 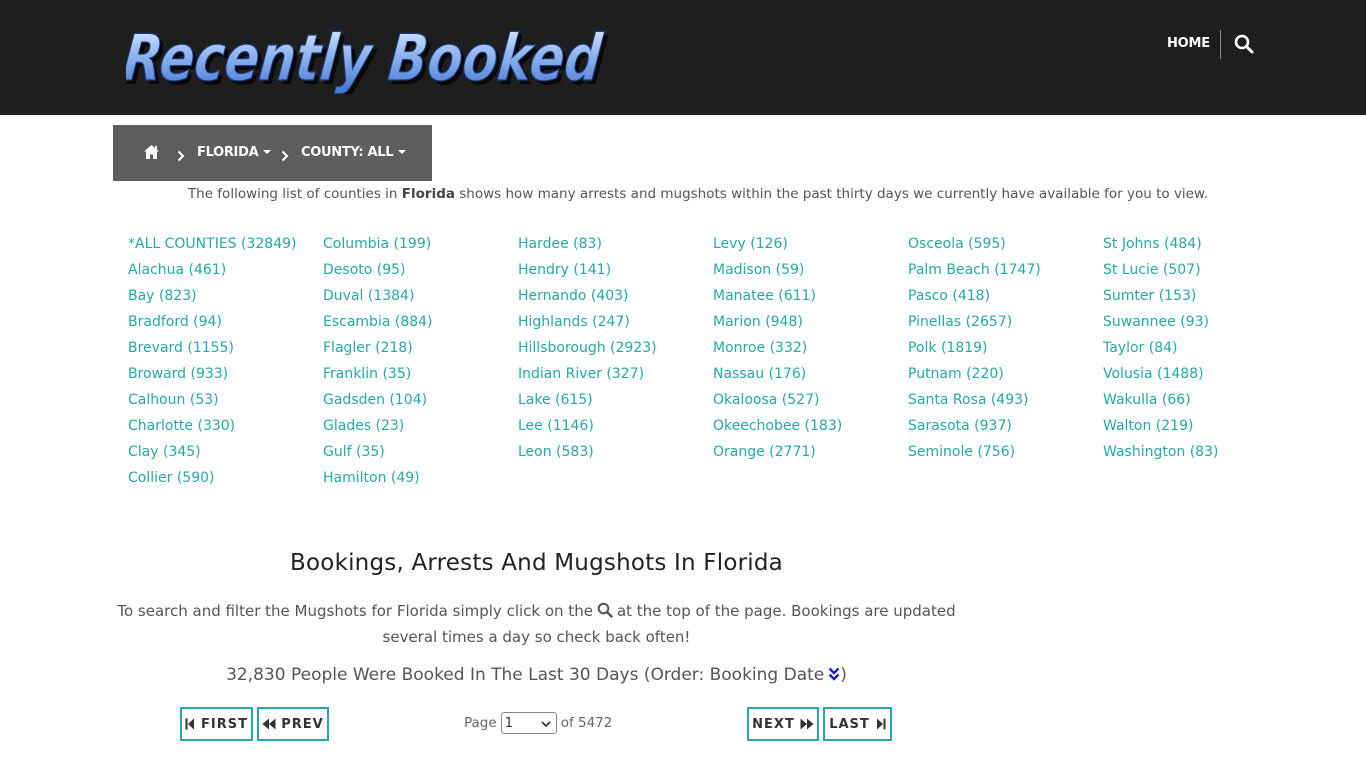 What do you see at coordinates (758, 322) in the screenshot?
I see `county-link: Marion (948)` at bounding box center [758, 322].